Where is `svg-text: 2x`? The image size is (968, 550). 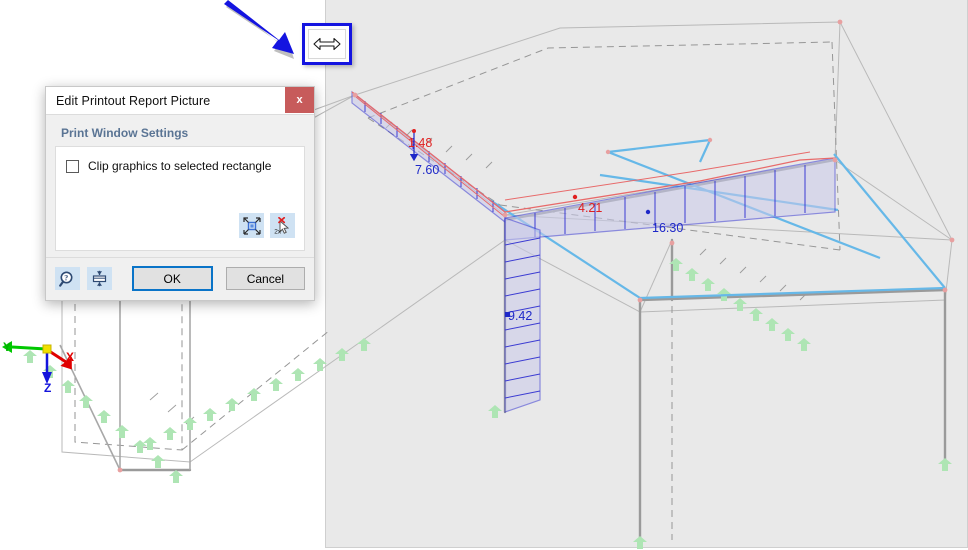
svg-text: 2x is located at coordinates (278, 231).